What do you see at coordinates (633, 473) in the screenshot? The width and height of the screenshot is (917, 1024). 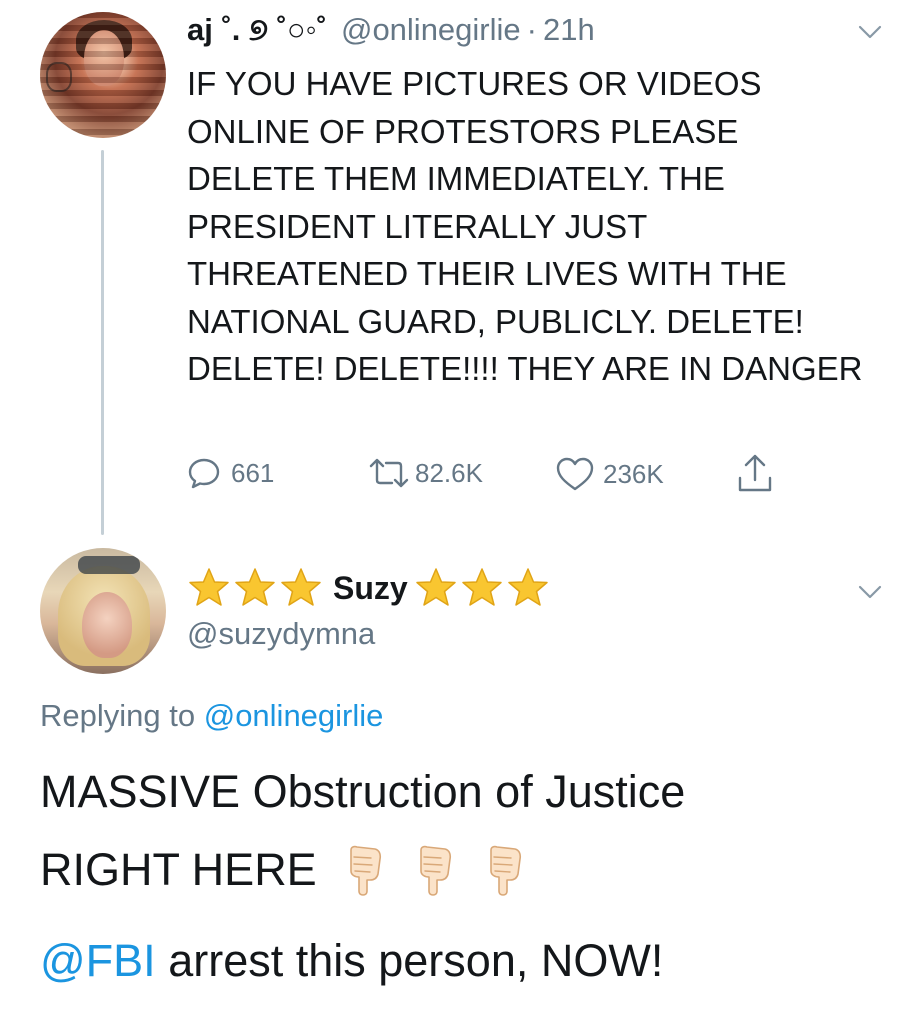 I see `like-count: 236K` at bounding box center [633, 473].